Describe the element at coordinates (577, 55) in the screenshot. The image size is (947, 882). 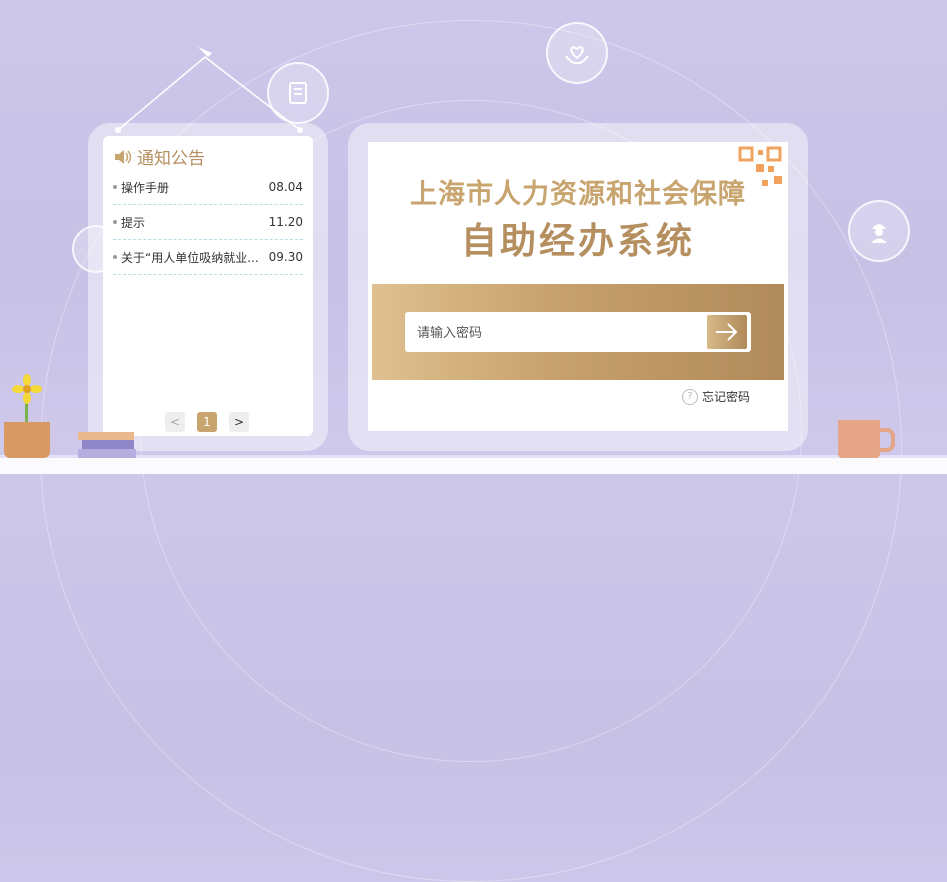
I see `heart-hands-icon` at that location.